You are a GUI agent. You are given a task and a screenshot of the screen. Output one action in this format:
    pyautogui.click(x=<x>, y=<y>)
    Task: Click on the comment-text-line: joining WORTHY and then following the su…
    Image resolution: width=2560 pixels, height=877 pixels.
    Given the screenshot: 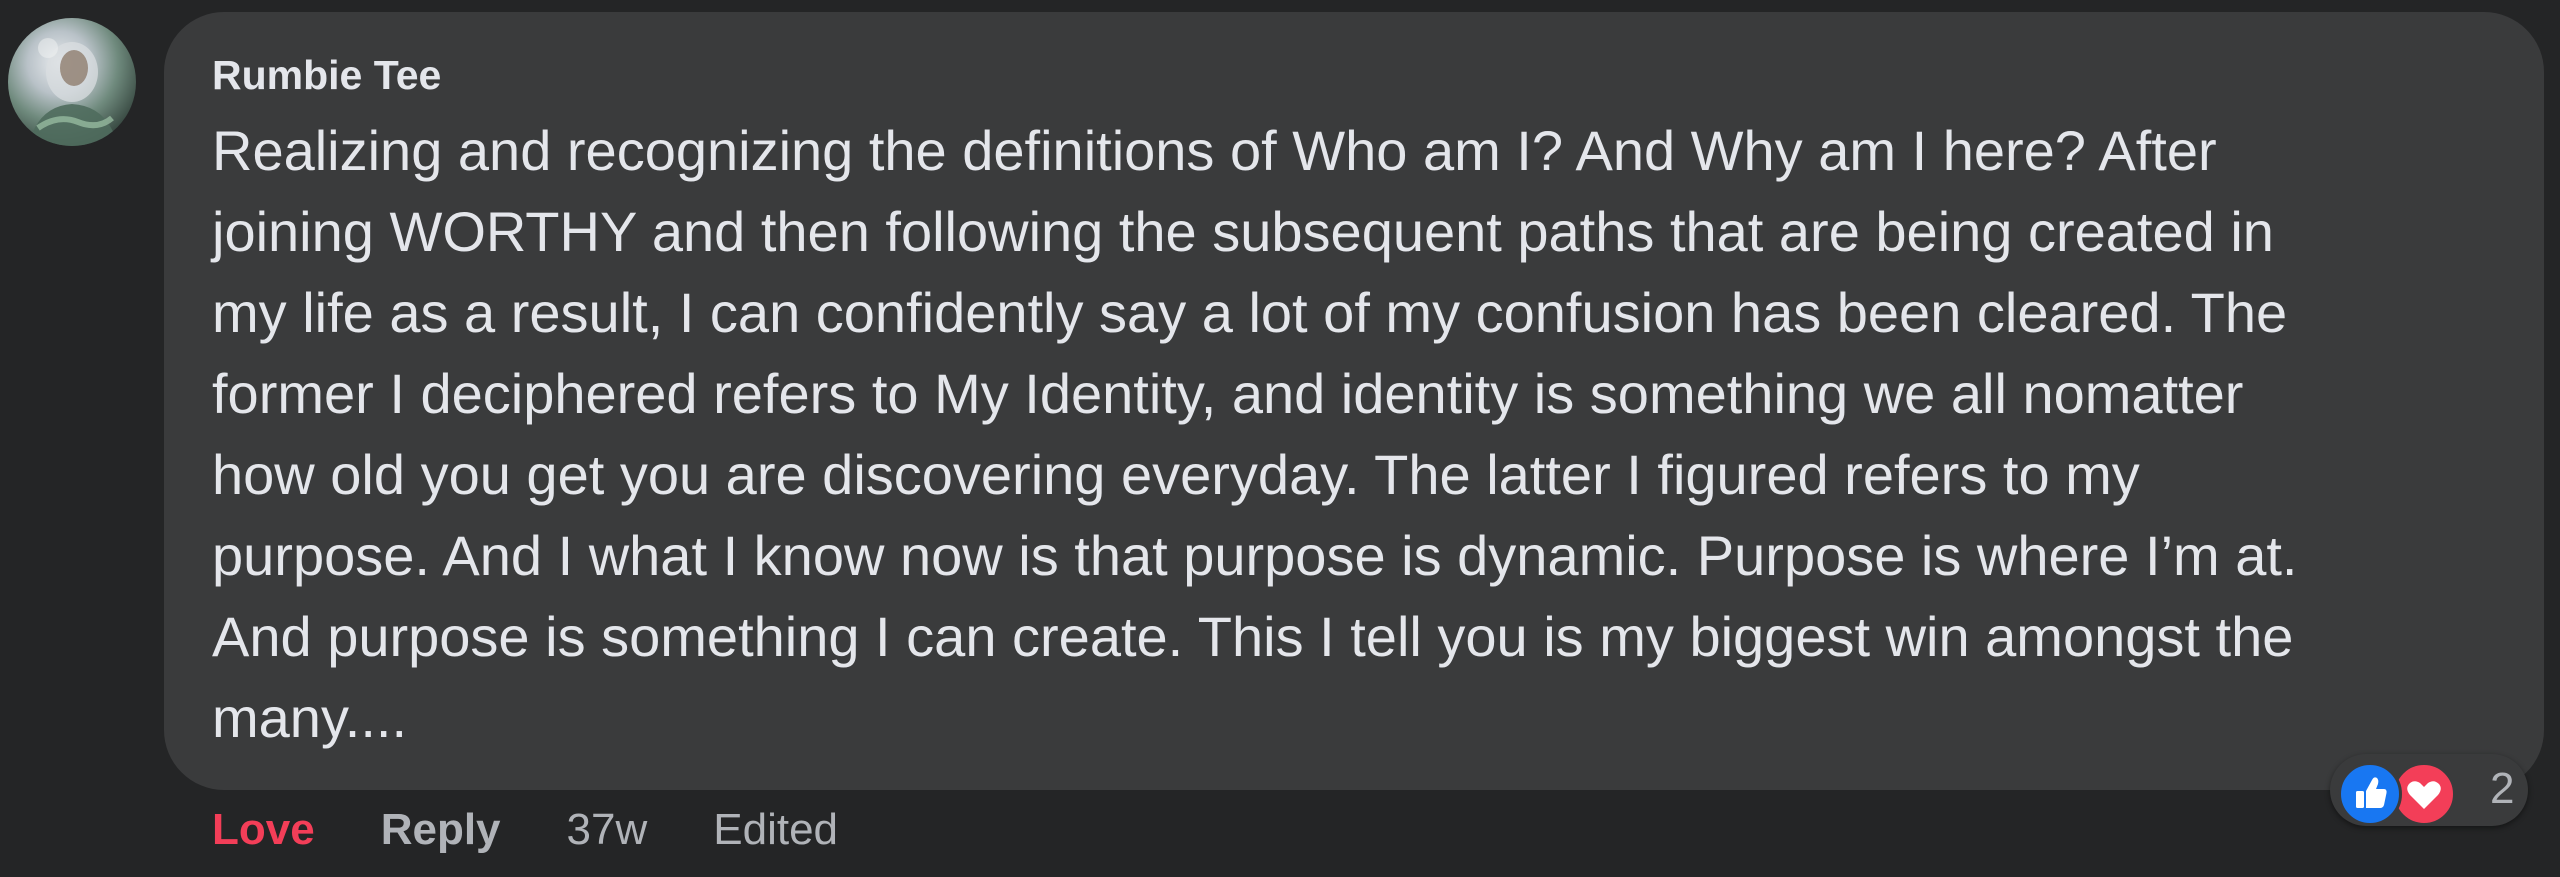 What is the action you would take?
    pyautogui.click(x=1243, y=231)
    